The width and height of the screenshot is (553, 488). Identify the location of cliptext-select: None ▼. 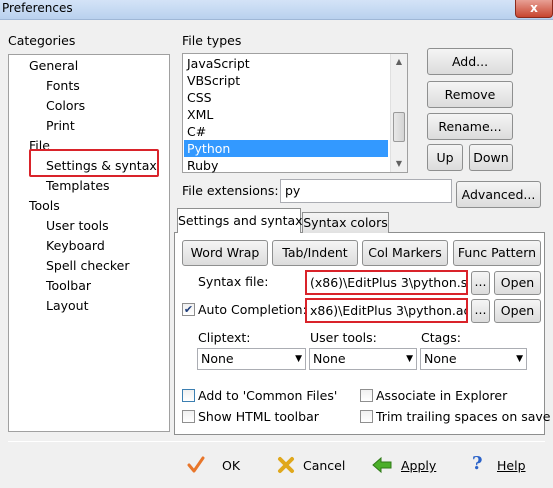
(251, 359).